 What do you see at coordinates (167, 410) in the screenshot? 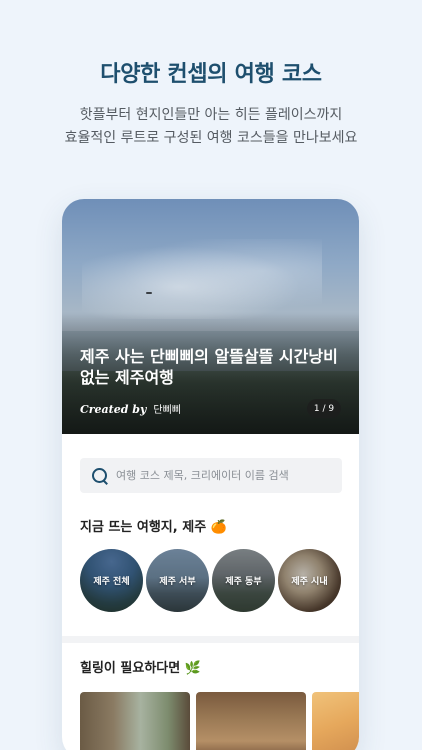
I see `creator-name: 단삐삐` at bounding box center [167, 410].